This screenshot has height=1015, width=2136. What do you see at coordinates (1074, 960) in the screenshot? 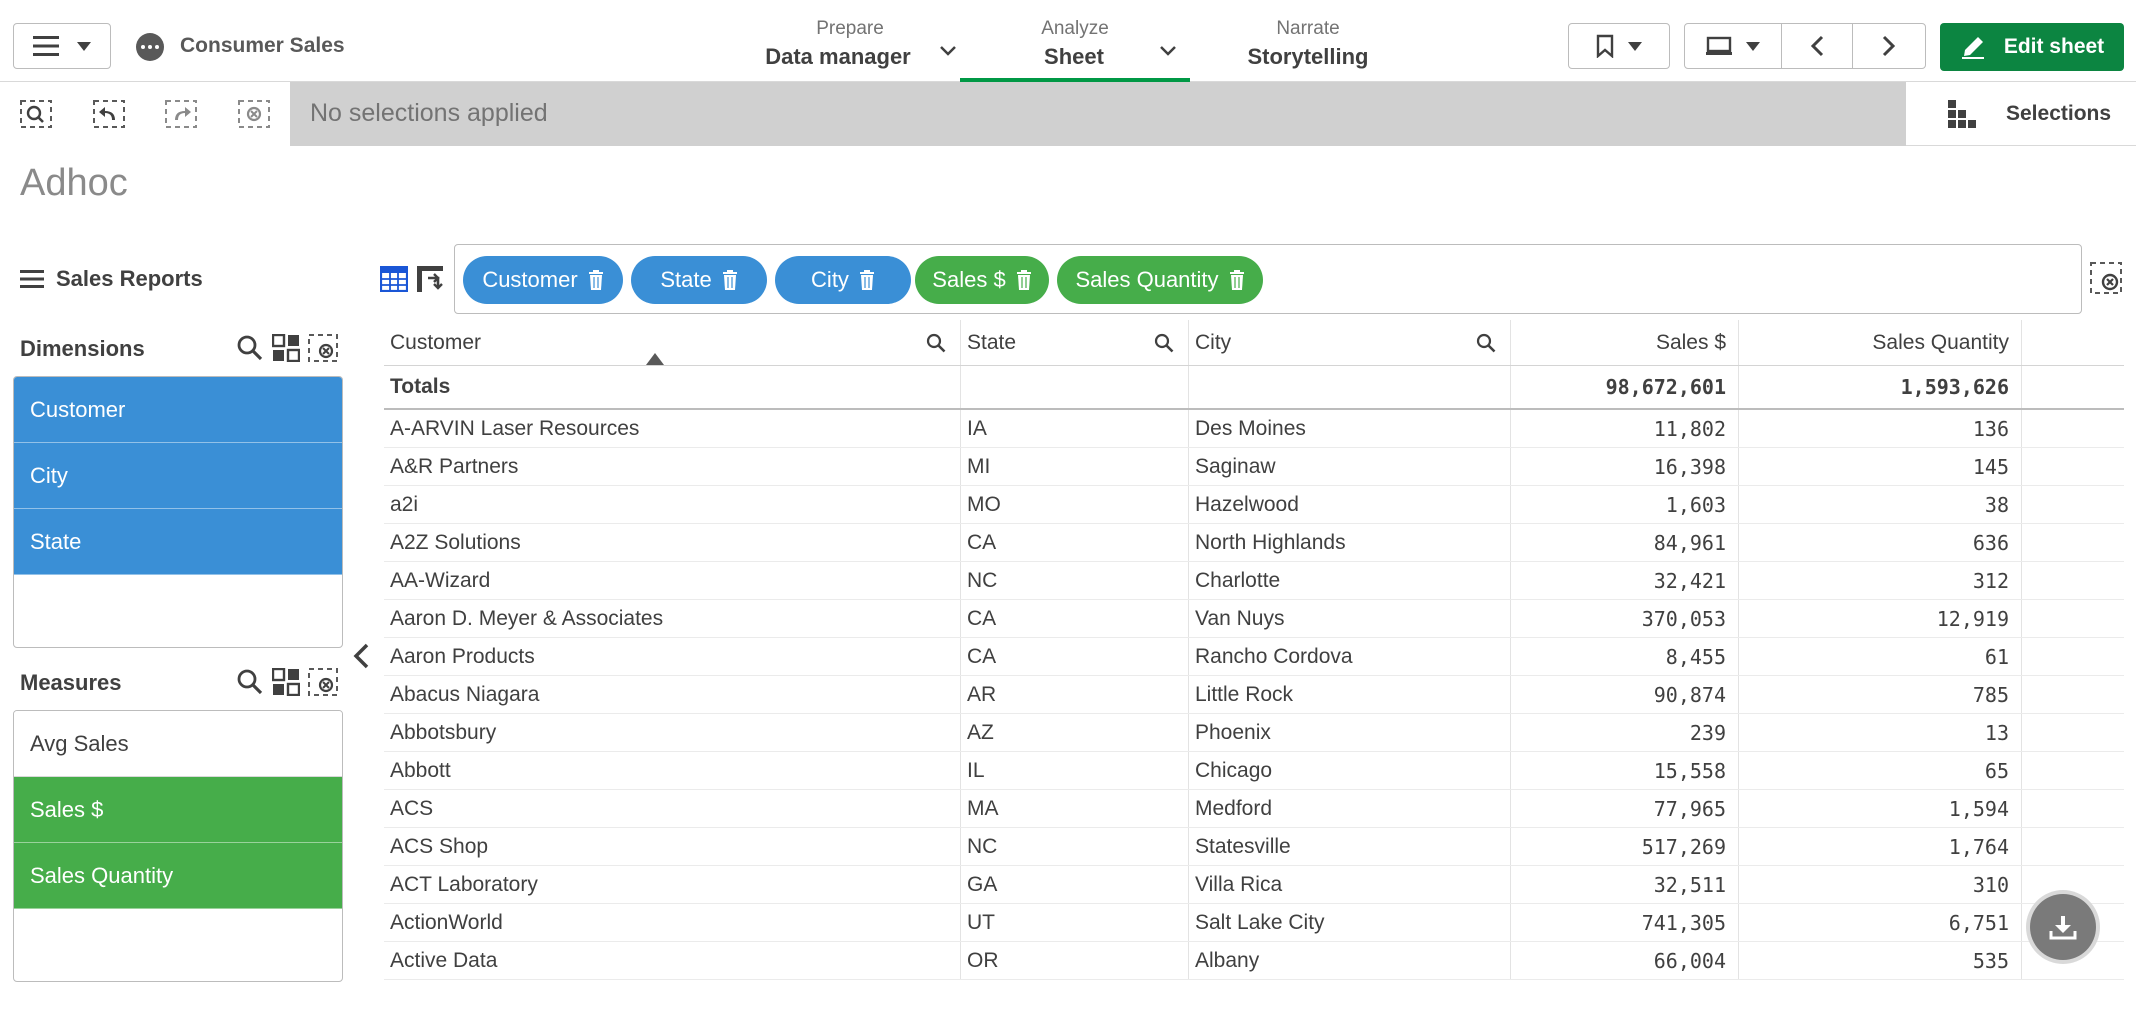
I see `state-cell: OR` at bounding box center [1074, 960].